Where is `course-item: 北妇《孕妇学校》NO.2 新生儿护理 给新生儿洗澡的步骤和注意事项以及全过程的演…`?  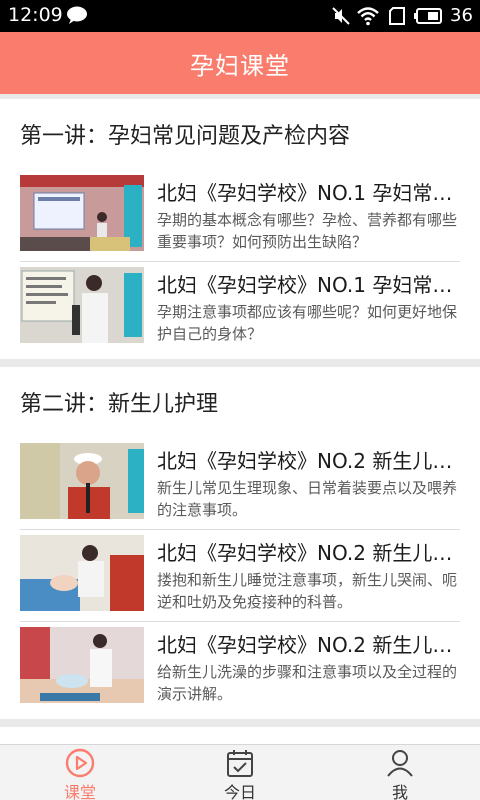 course-item: 北妇《孕妇学校》NO.2 新生儿护理 给新生儿洗澡的步骤和注意事项以及全过程的演… is located at coordinates (240, 667).